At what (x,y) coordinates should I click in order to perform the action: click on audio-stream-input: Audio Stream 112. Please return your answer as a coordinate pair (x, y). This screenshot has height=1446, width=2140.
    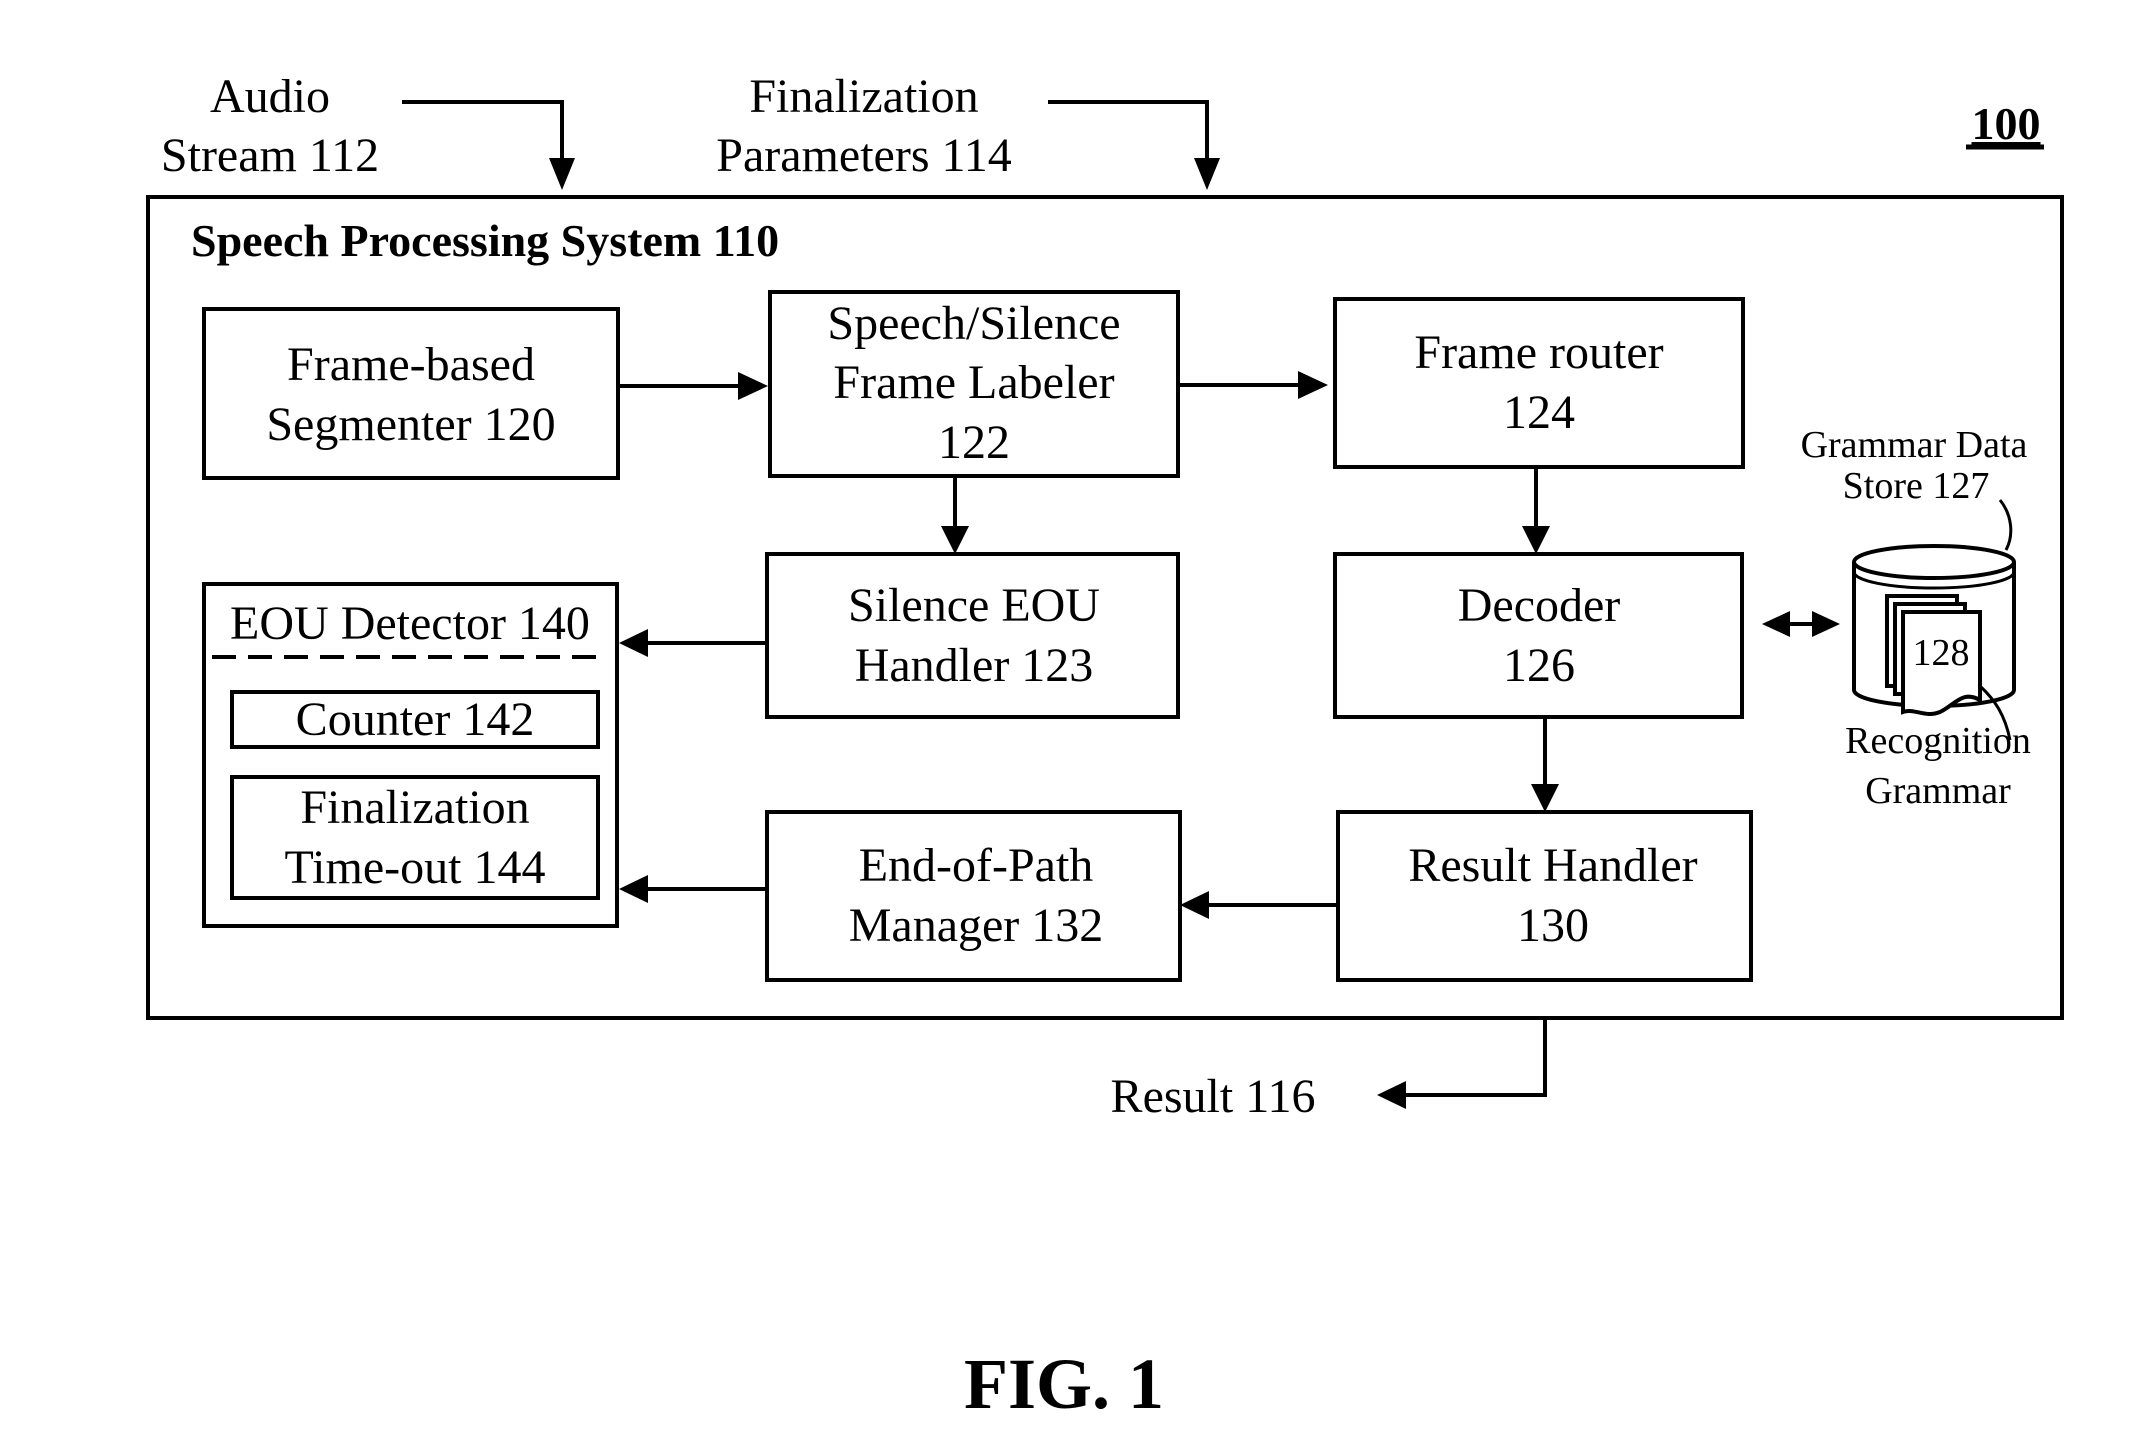
    Looking at the image, I should click on (368, 130).